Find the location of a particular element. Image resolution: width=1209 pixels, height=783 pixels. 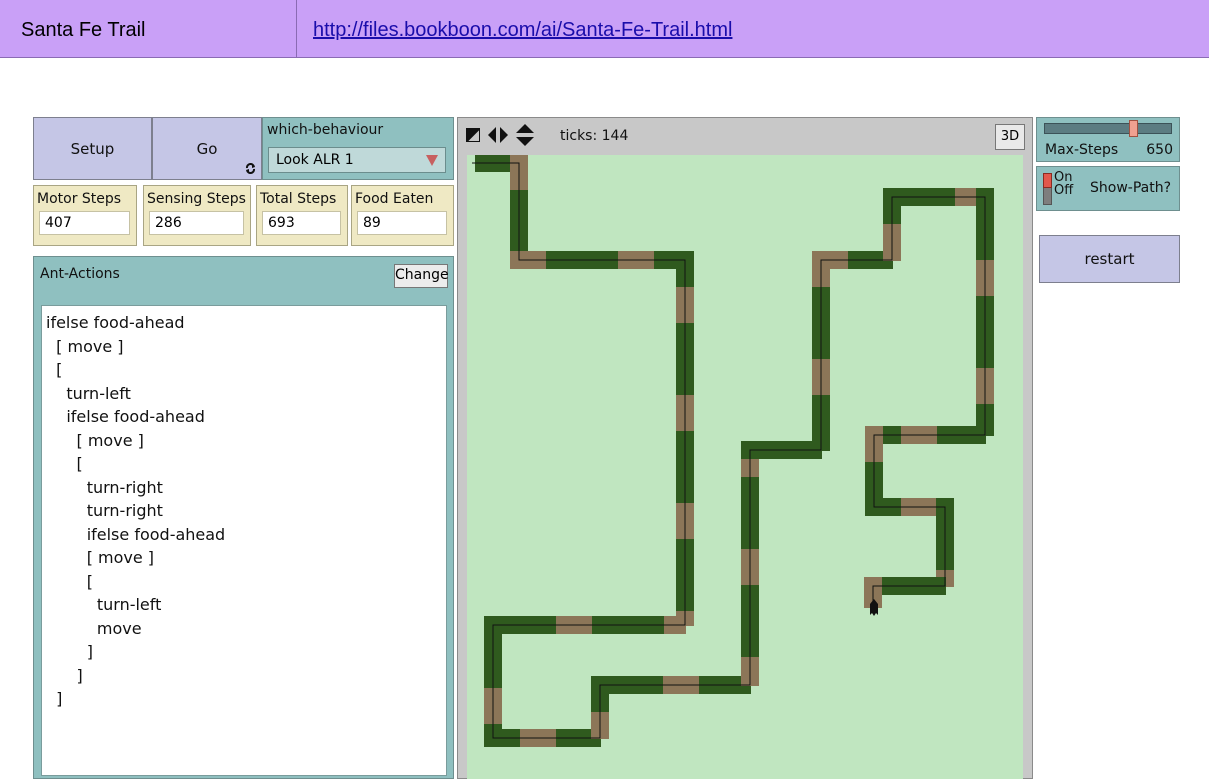

view-toolbar: ticks: 144 3D is located at coordinates (745, 136).